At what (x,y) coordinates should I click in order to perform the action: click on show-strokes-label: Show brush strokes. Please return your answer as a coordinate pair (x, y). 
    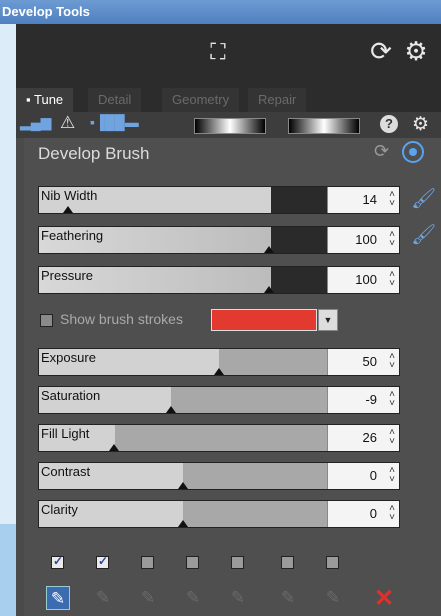
    Looking at the image, I should click on (121, 319).